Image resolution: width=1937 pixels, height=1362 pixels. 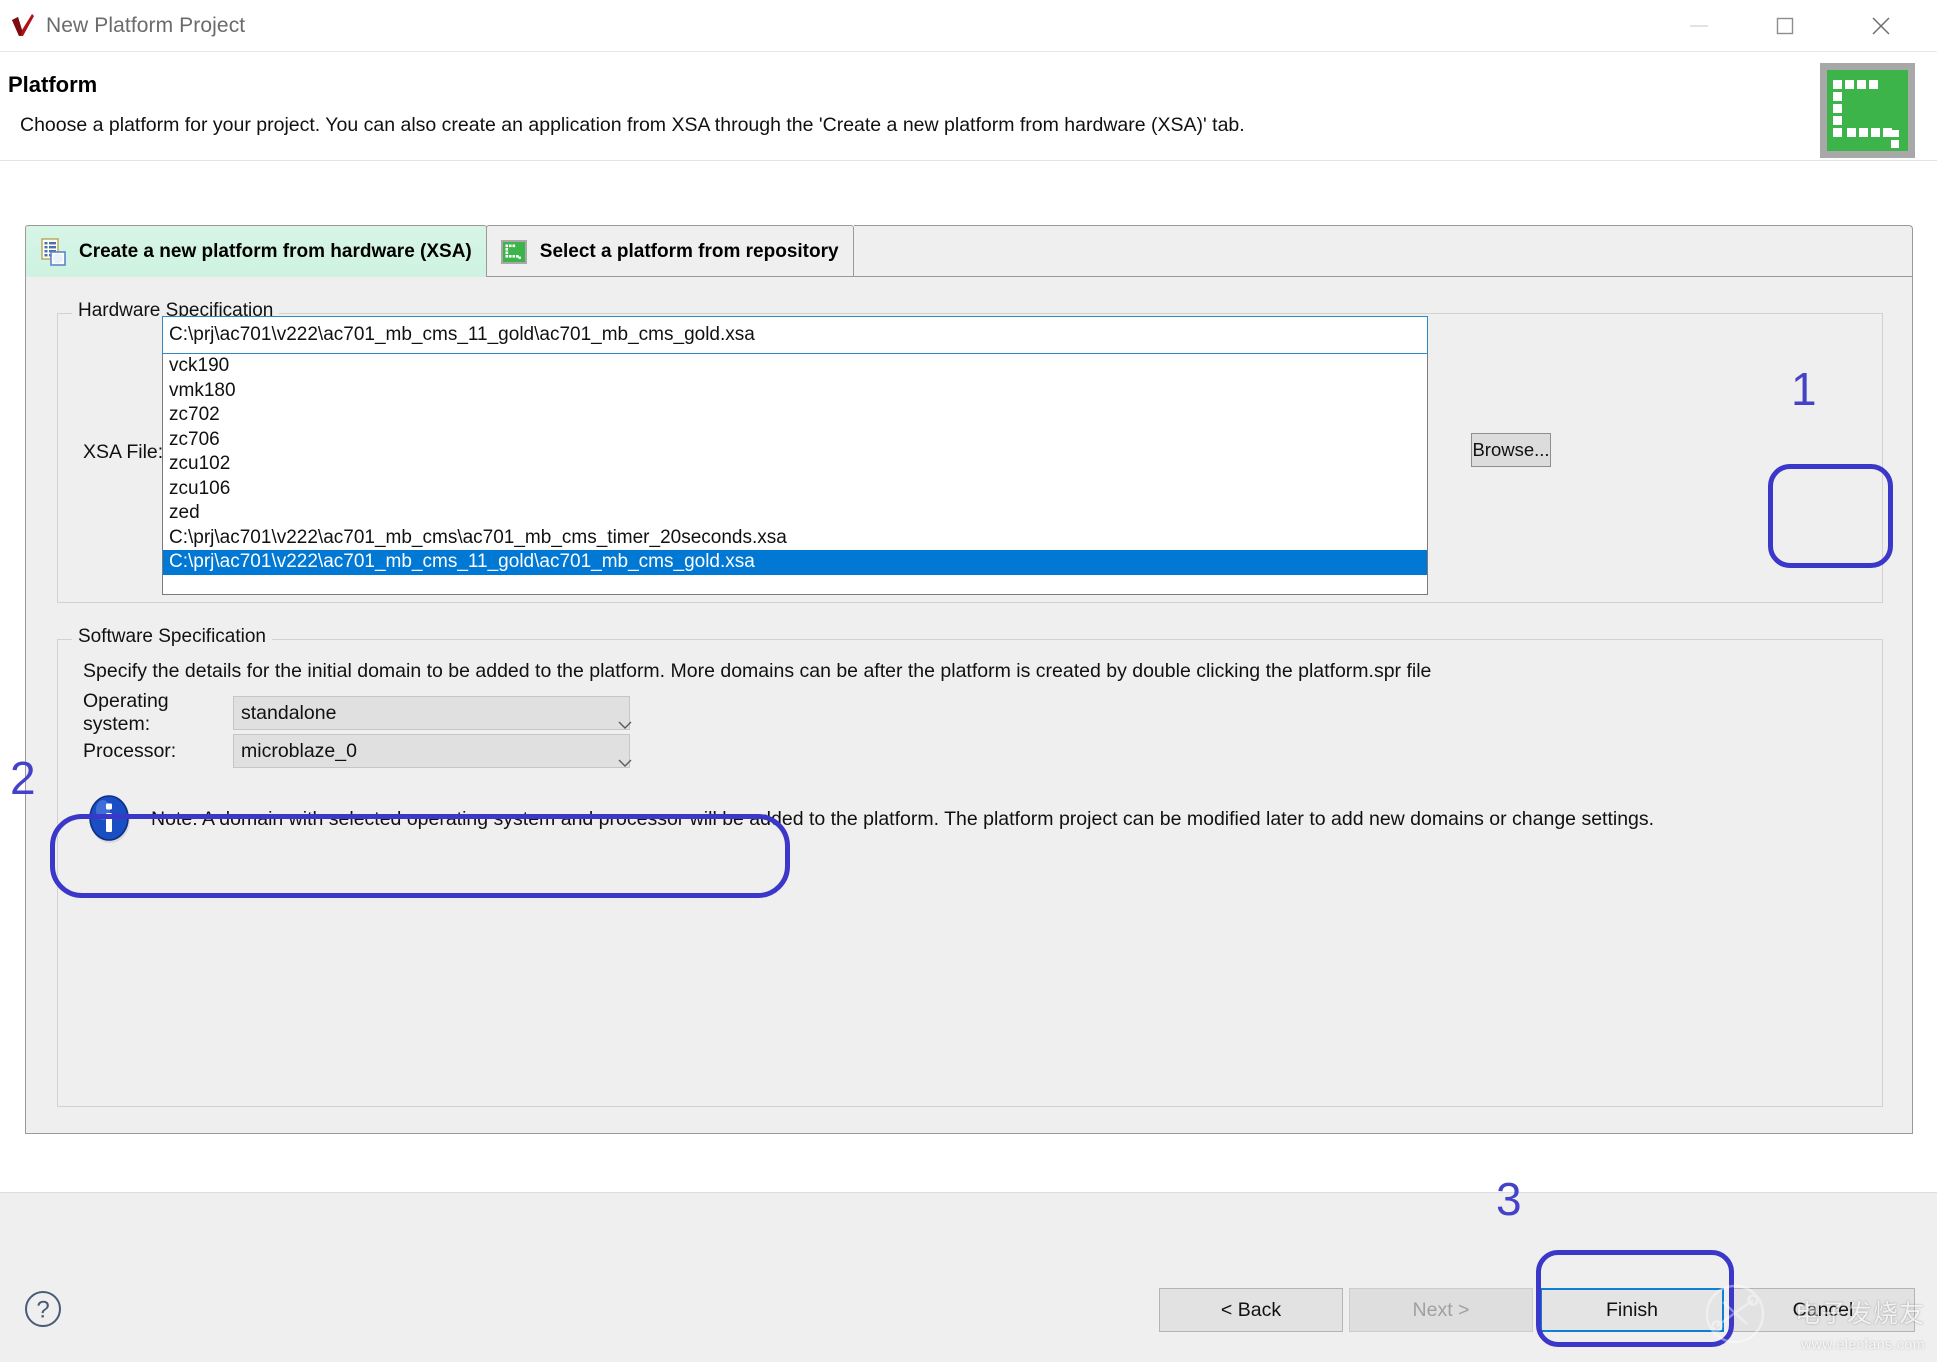 What do you see at coordinates (795, 366) in the screenshot?
I see `list-item: vck190` at bounding box center [795, 366].